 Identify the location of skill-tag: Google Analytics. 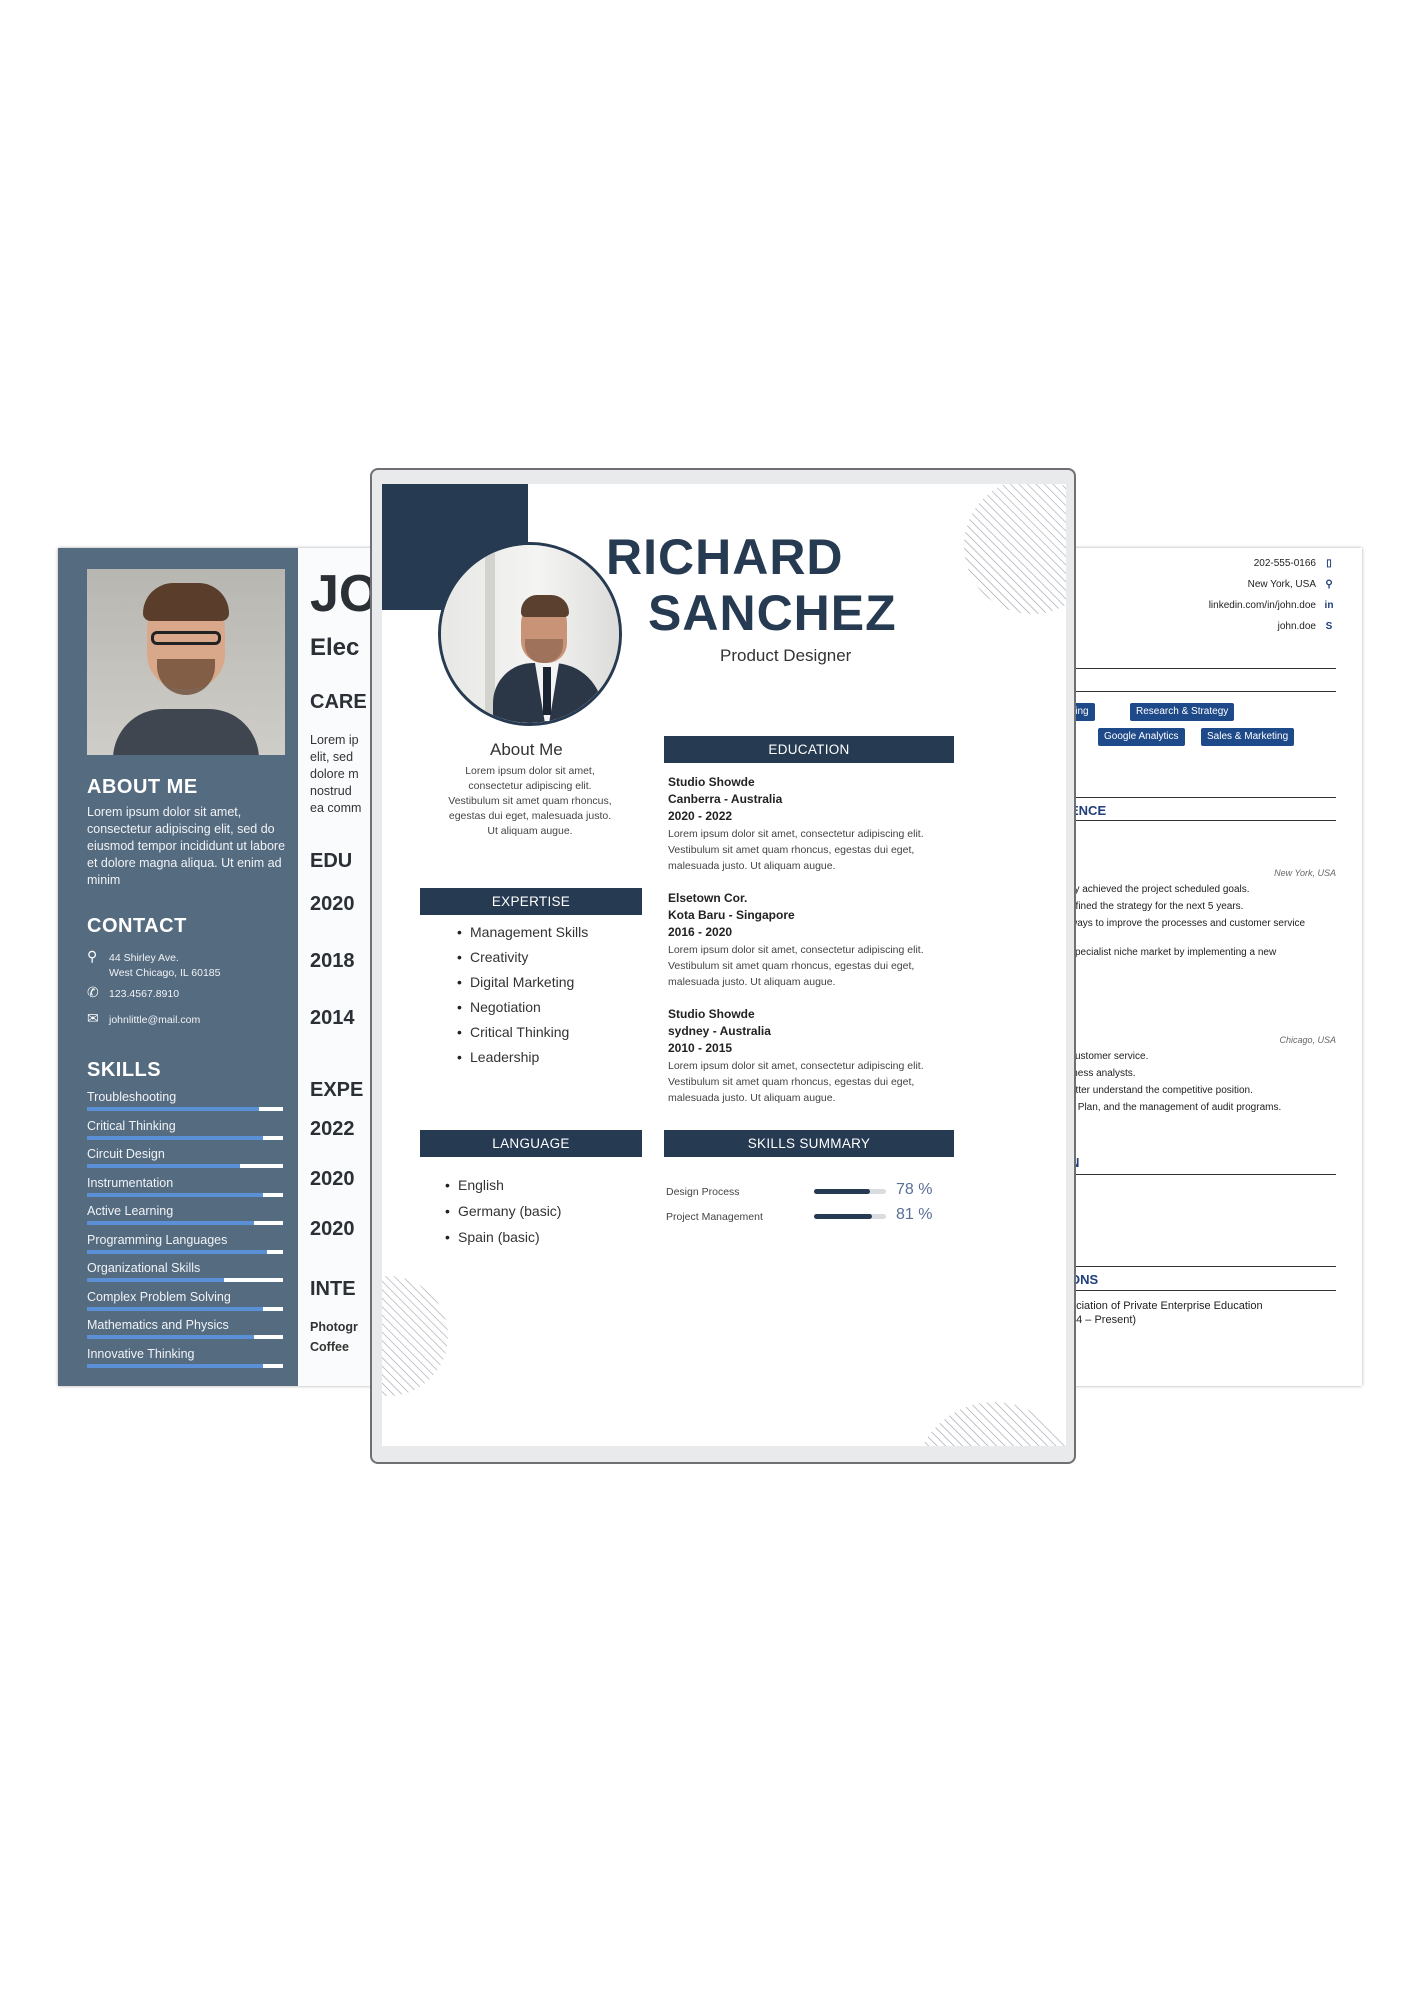
(1141, 737).